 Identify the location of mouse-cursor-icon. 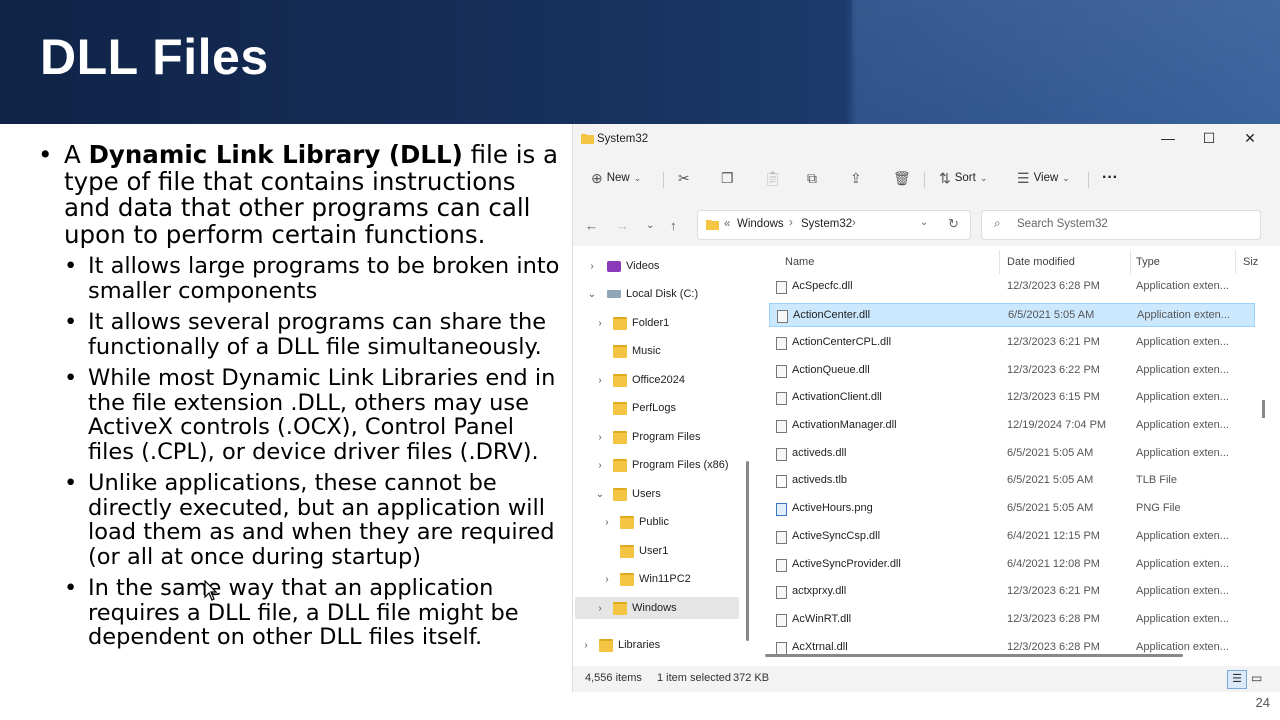
(211, 590).